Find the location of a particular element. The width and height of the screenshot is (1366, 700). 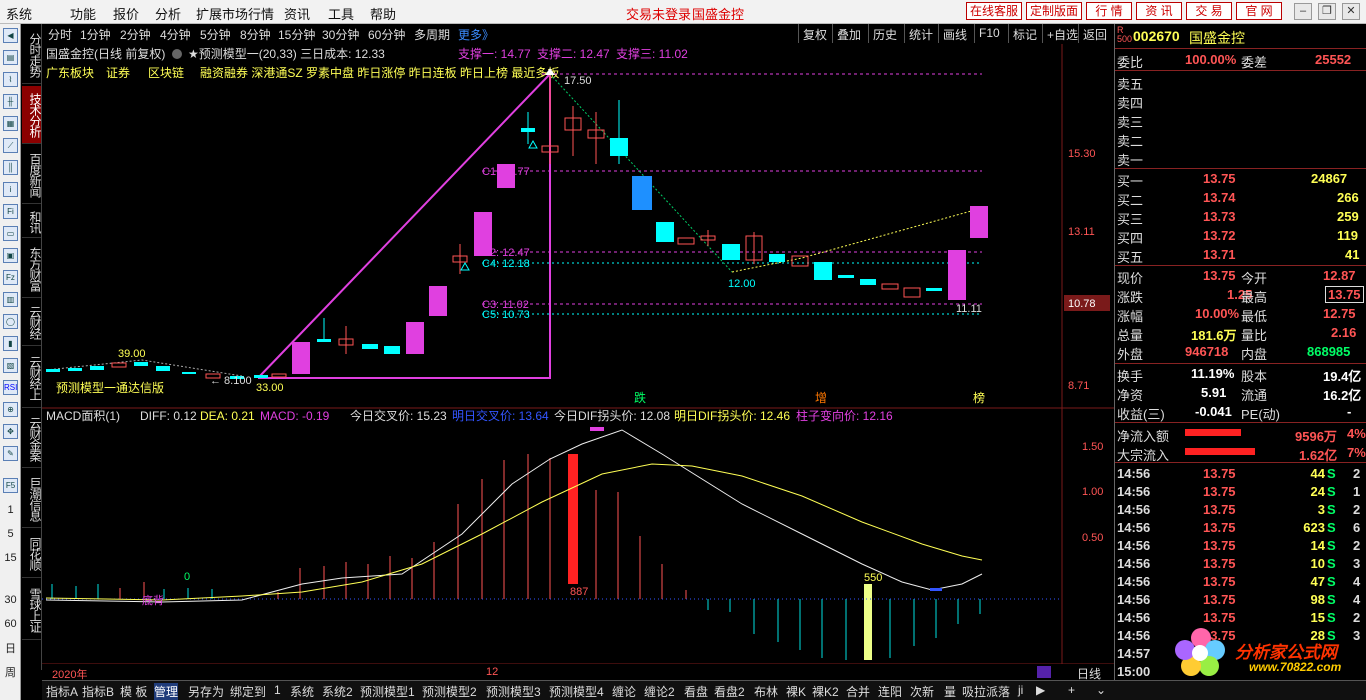

period-day: 日 is located at coordinates (10, 648).